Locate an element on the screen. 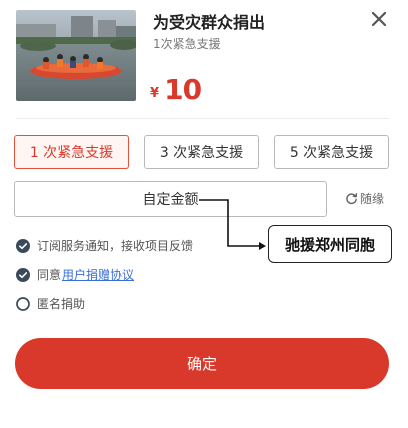  radio-empty-icon is located at coordinates (23, 303).